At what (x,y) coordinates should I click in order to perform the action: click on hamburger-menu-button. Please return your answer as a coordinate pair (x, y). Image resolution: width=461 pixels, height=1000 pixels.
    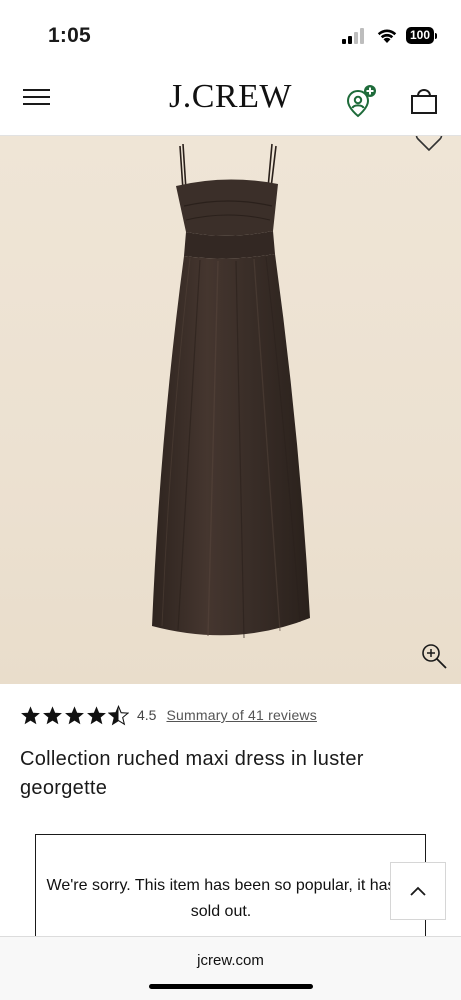
    Looking at the image, I should click on (37, 97).